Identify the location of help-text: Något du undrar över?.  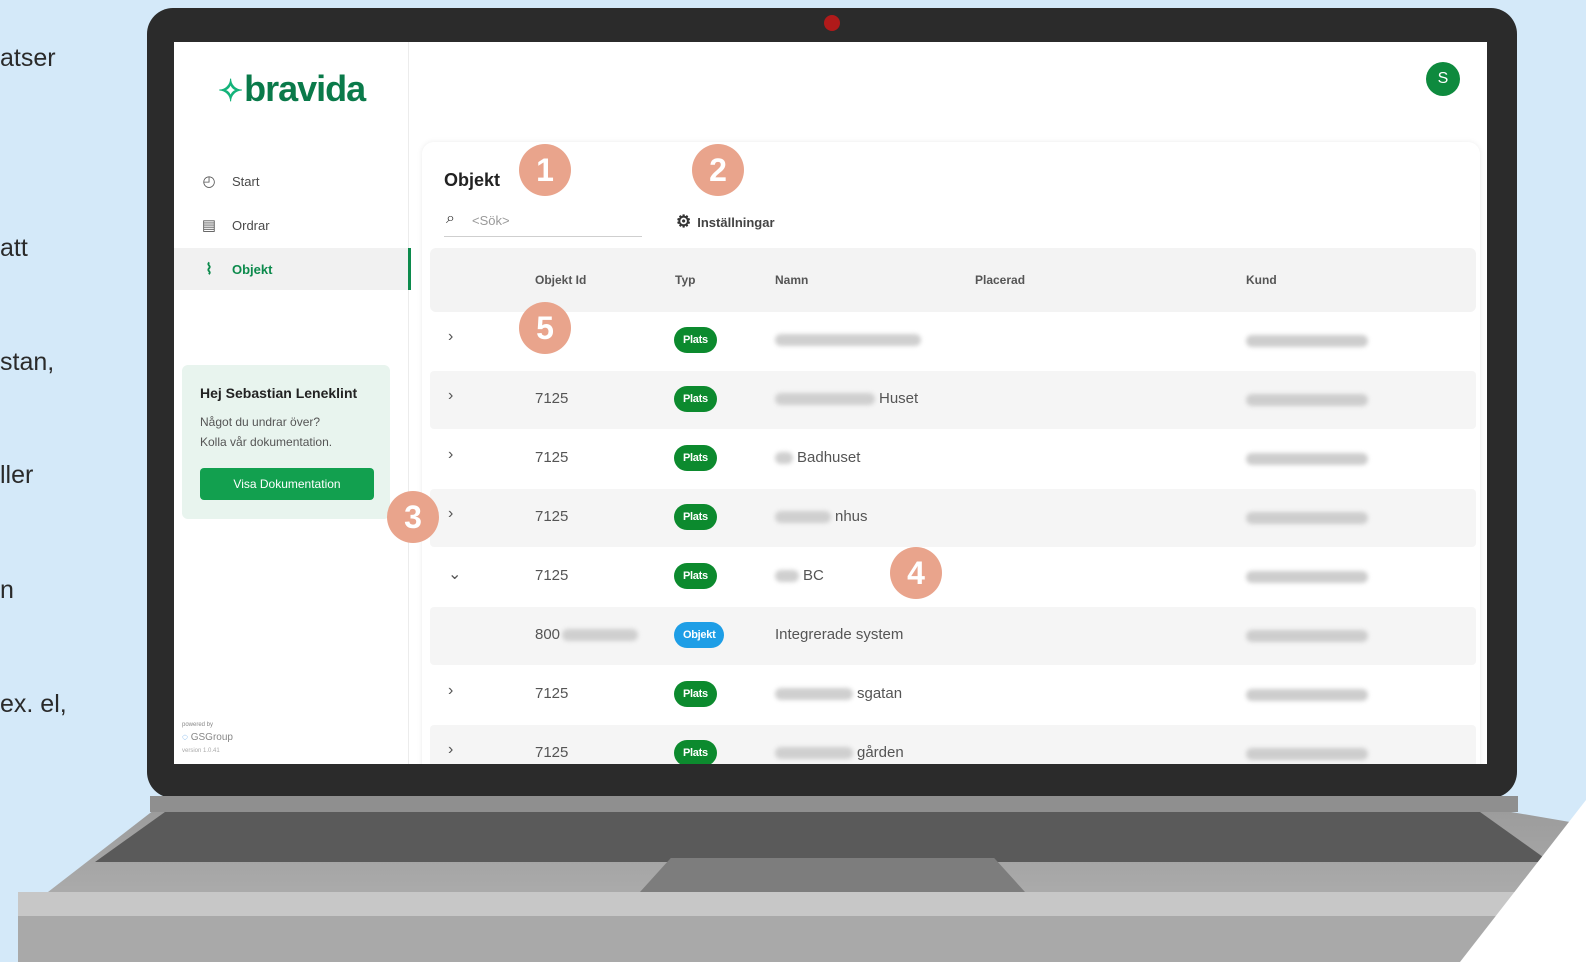
(260, 422).